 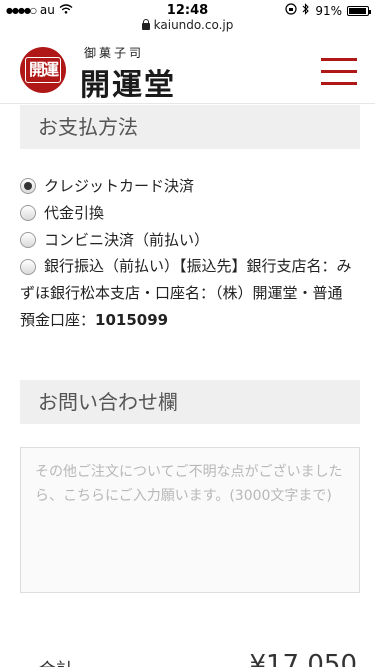 What do you see at coordinates (128, 82) in the screenshot?
I see `logo-title: 開運堂` at bounding box center [128, 82].